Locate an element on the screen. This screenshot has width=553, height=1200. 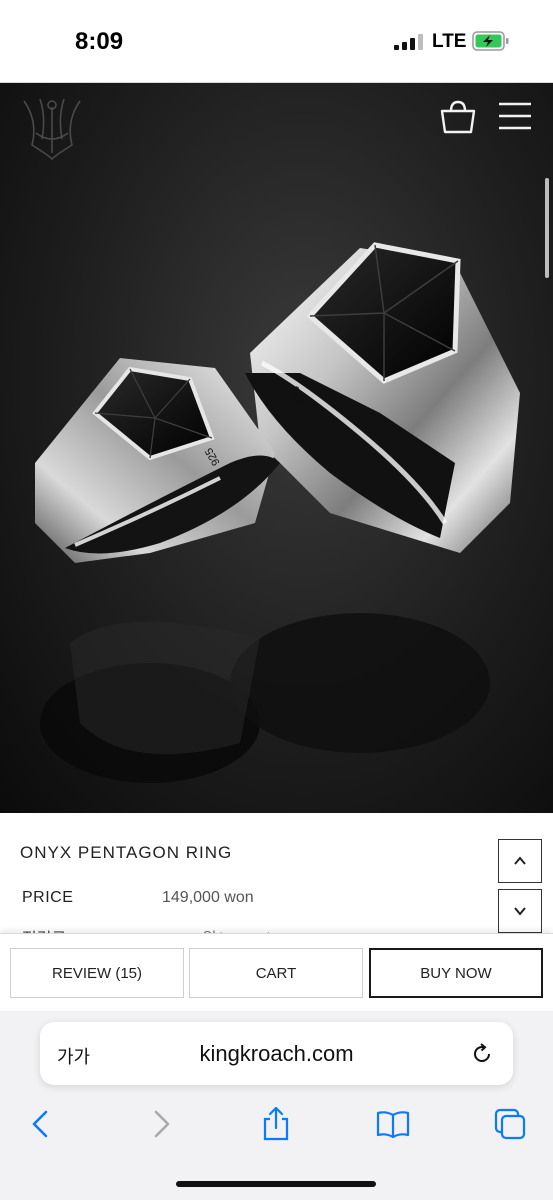
scroll-down-icon is located at coordinates (520, 911).